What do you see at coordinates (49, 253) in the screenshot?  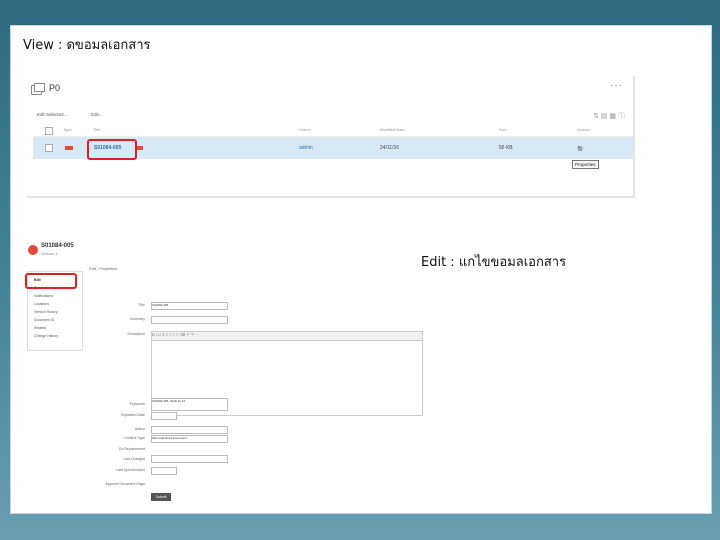 I see `version-label: Version 1` at bounding box center [49, 253].